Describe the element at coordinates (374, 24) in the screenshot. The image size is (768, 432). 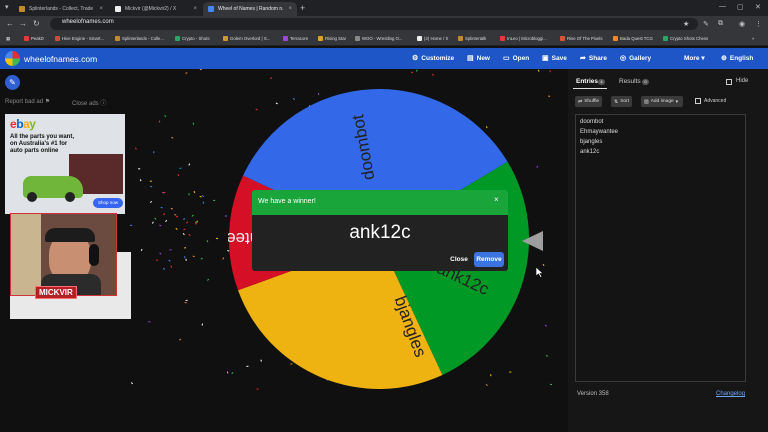
I see `omnibox` at that location.